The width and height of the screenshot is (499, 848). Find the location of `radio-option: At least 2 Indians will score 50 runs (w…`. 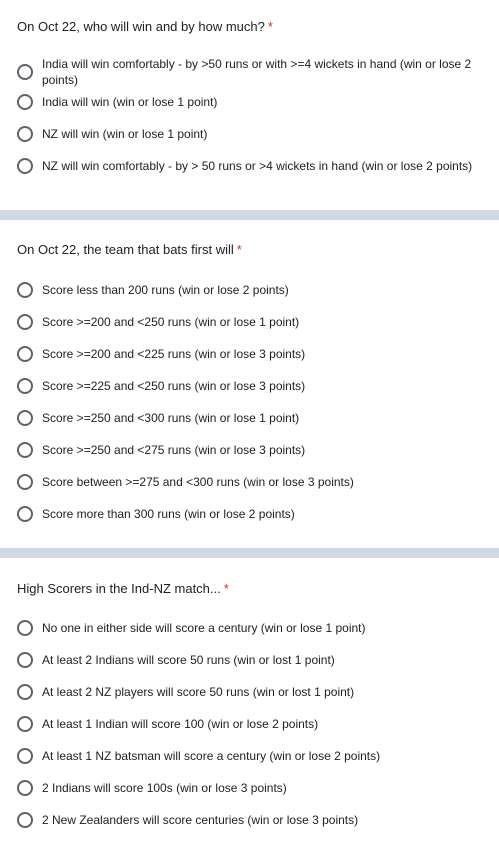

radio-option: At least 2 Indians will score 50 runs (w… is located at coordinates (249, 668).